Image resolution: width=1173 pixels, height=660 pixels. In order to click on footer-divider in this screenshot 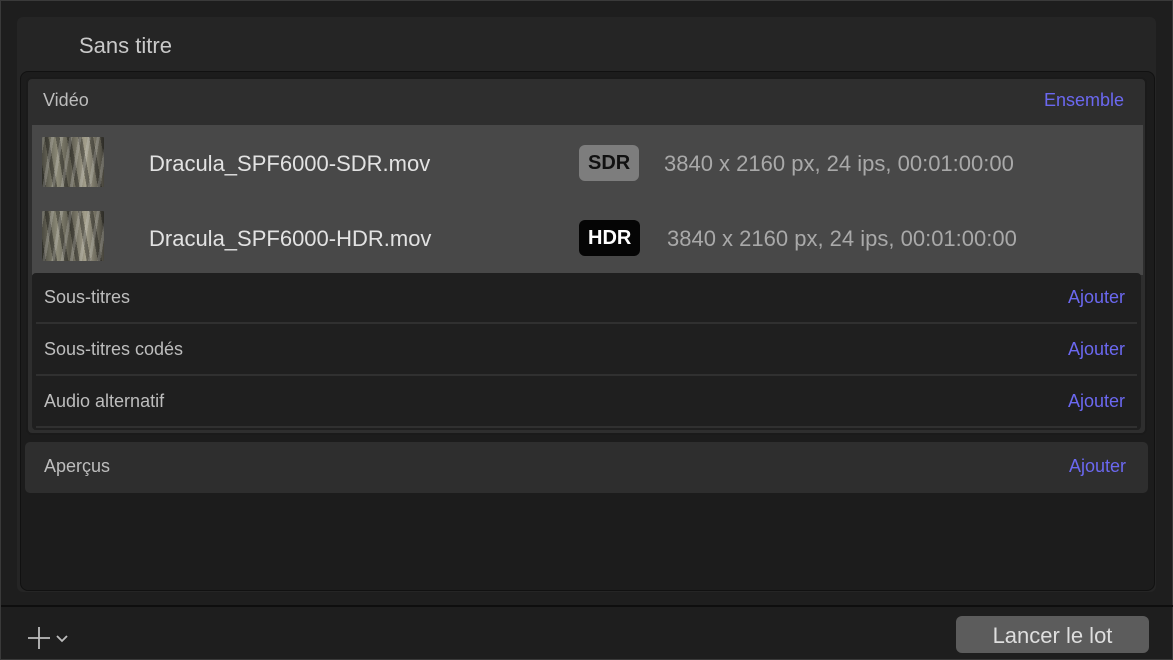, I will do `click(587, 606)`.